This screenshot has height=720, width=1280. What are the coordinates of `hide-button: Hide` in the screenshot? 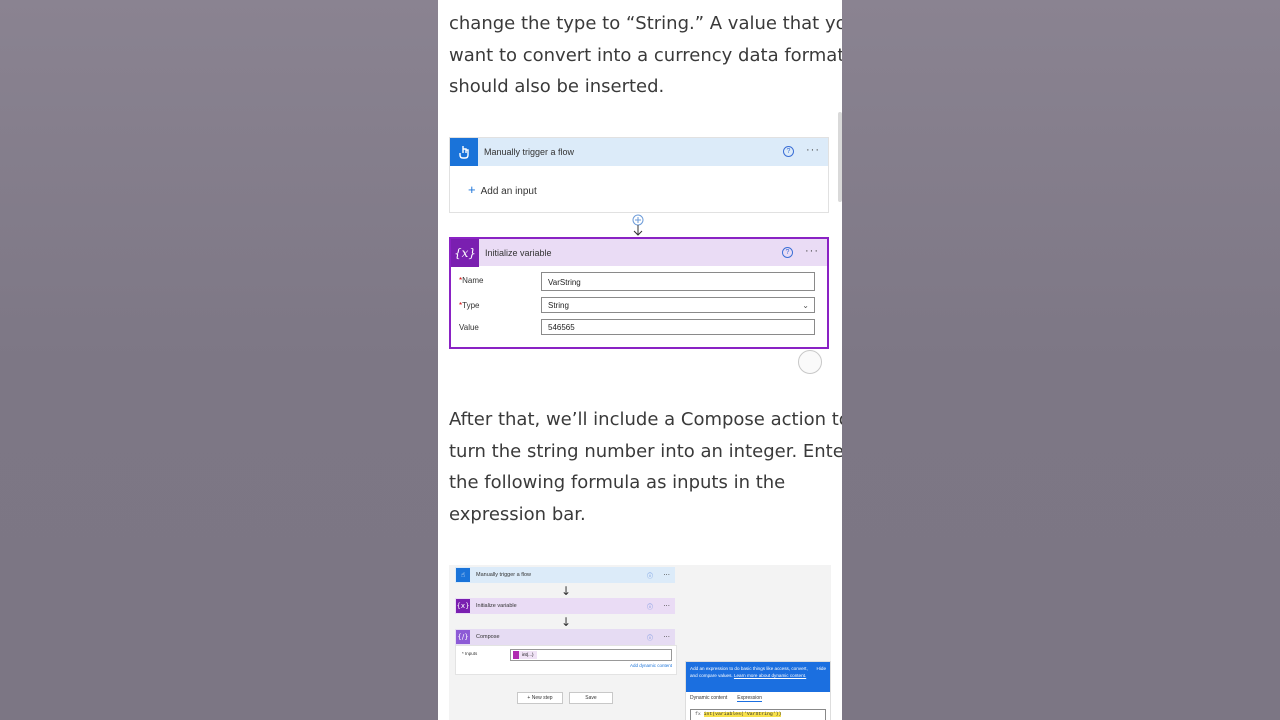 It's located at (821, 668).